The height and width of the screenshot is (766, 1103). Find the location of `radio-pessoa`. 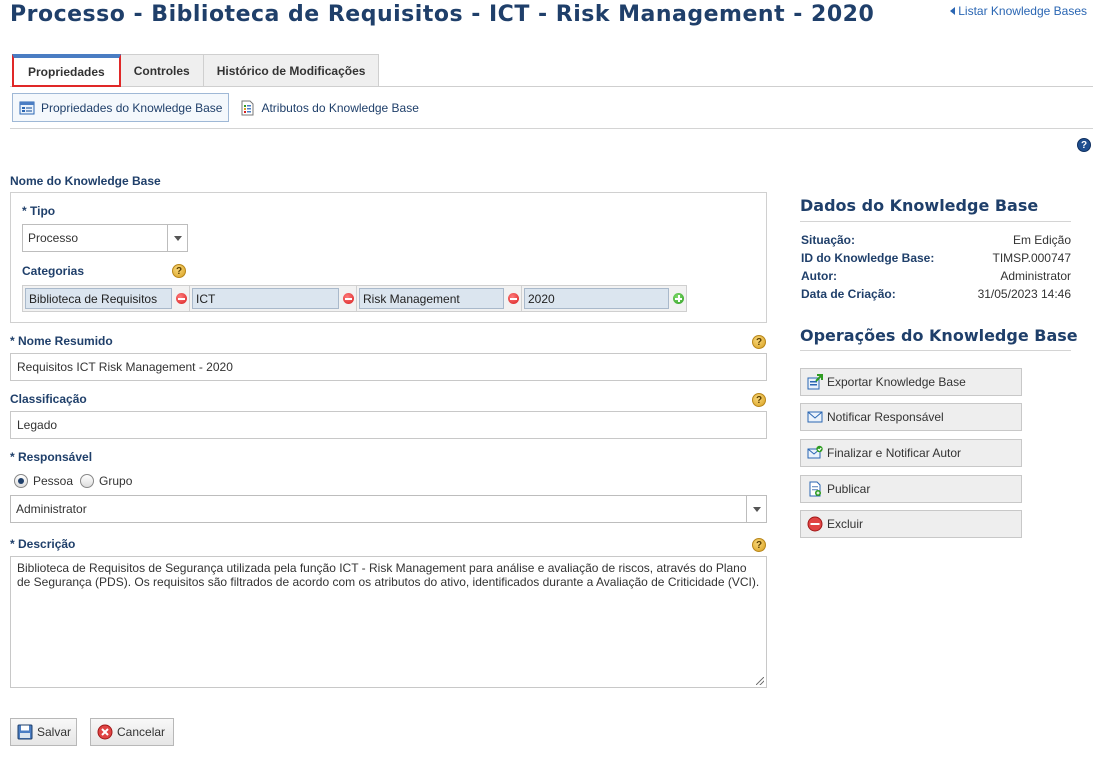

radio-pessoa is located at coordinates (21, 481).